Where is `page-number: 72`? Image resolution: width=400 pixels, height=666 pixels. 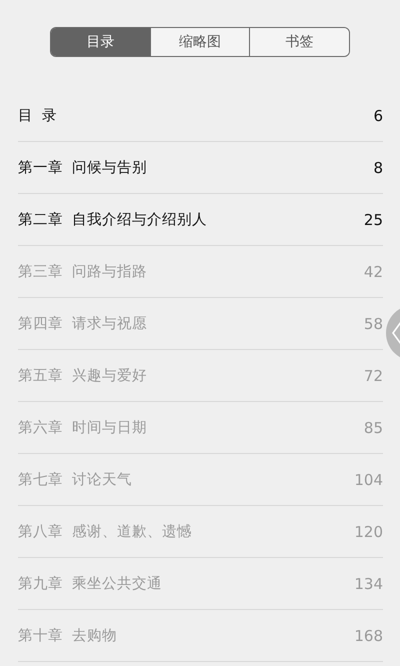
page-number: 72 is located at coordinates (373, 375).